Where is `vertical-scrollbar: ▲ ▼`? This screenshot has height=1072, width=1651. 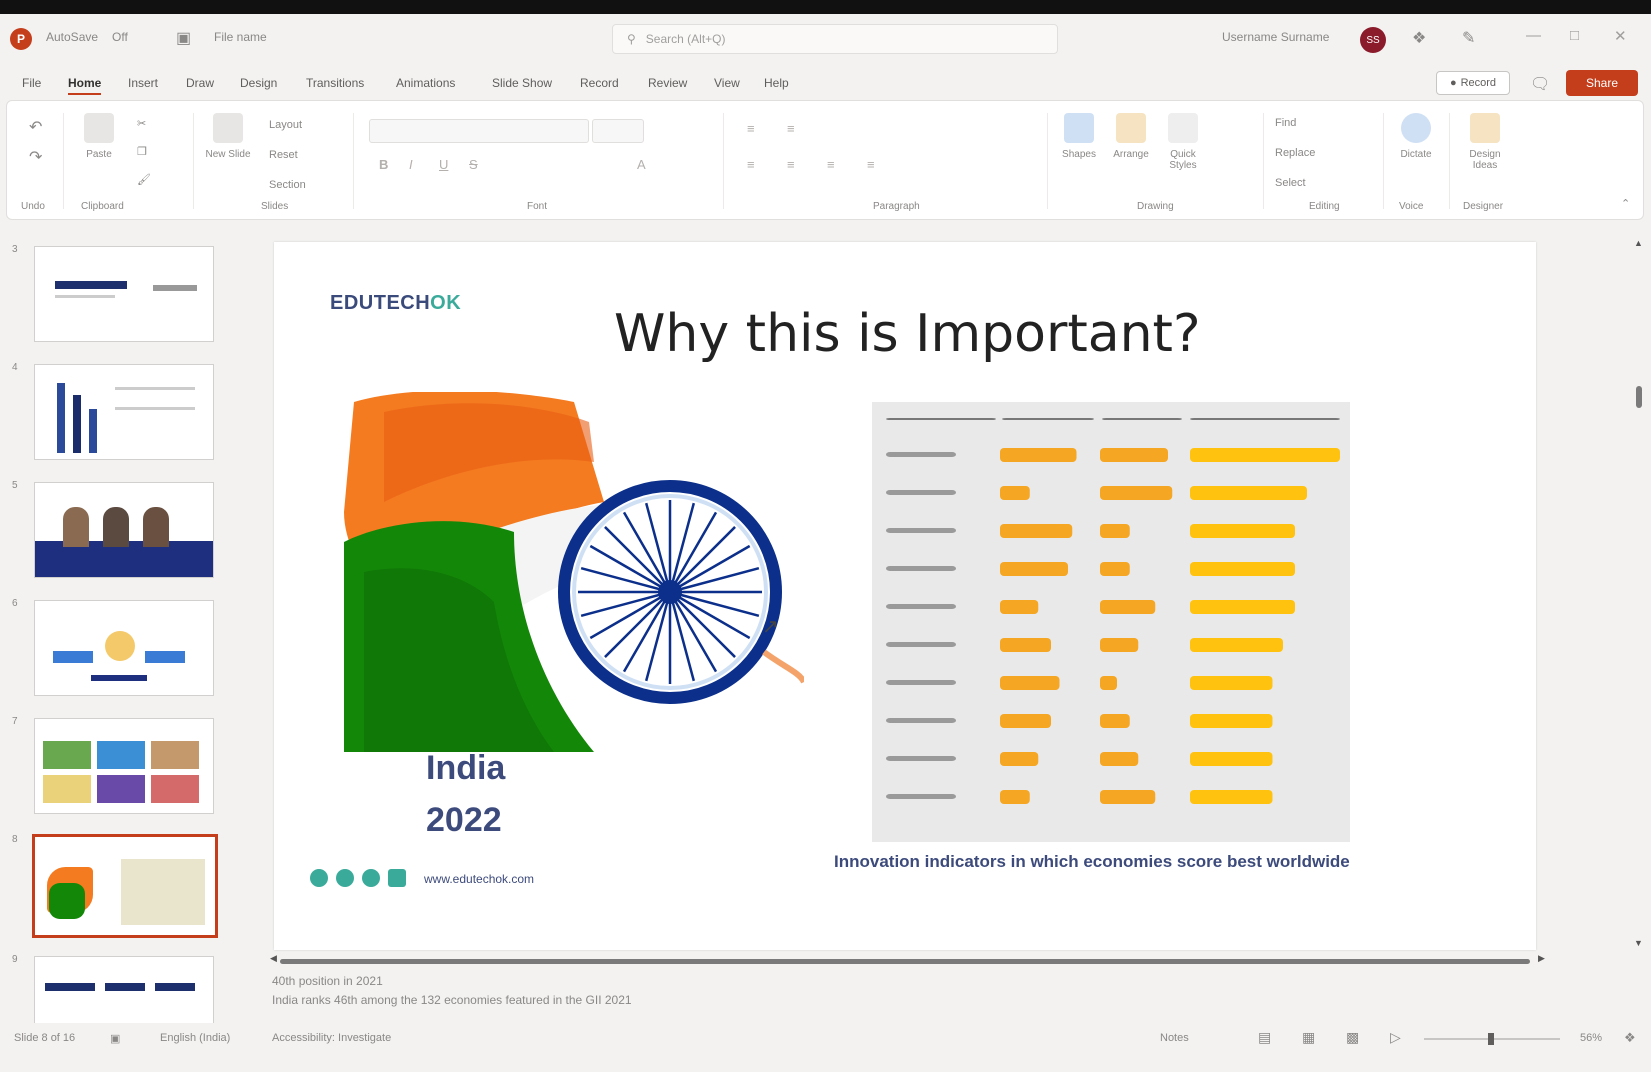 vertical-scrollbar: ▲ ▼ is located at coordinates (1639, 598).